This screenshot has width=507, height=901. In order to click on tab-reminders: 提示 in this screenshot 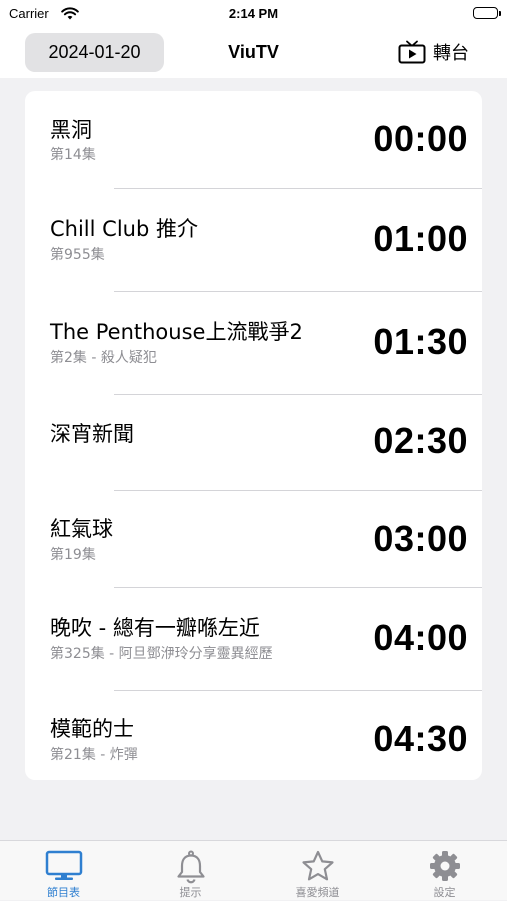, I will do `click(190, 871)`.